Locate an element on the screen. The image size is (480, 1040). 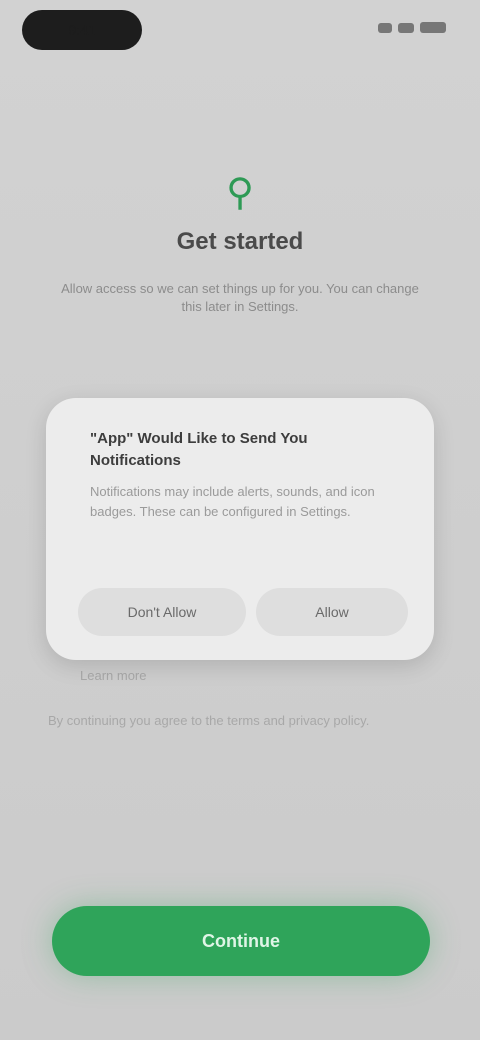
signal-icon is located at coordinates (385, 27).